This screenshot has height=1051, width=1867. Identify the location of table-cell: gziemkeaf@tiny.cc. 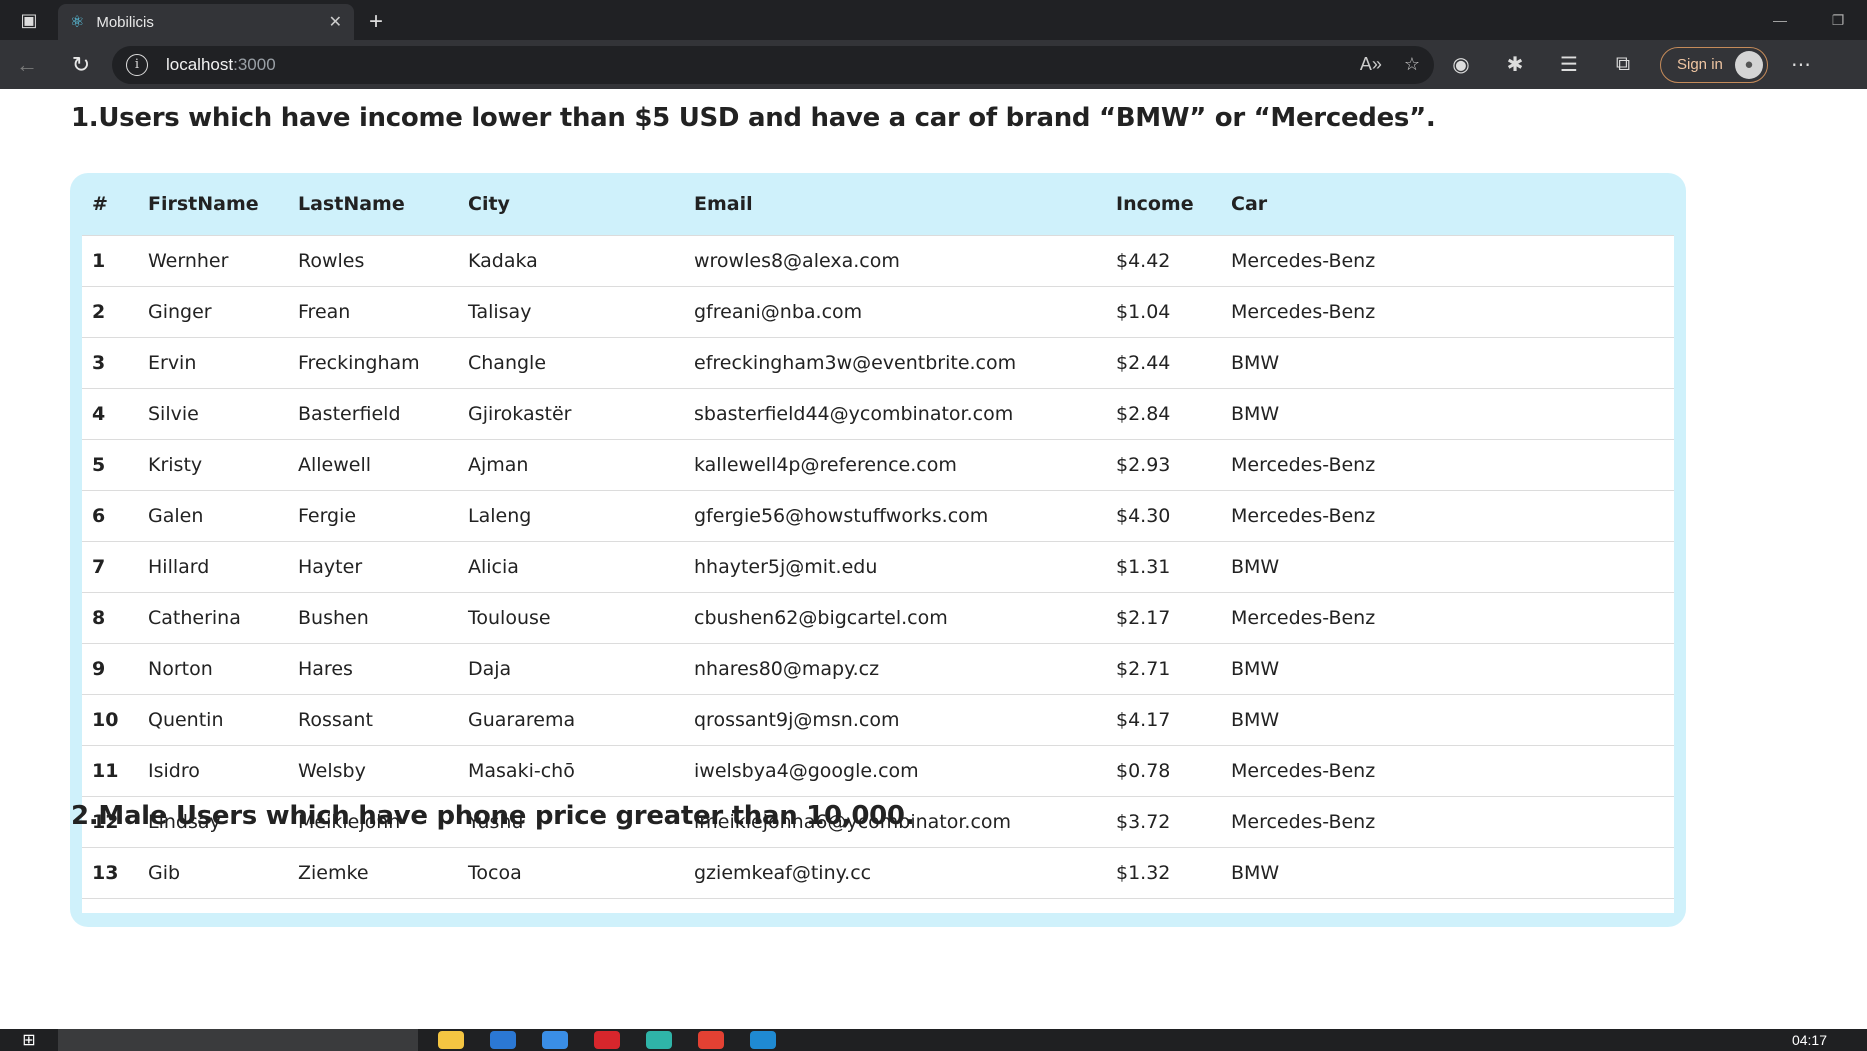
(783, 872).